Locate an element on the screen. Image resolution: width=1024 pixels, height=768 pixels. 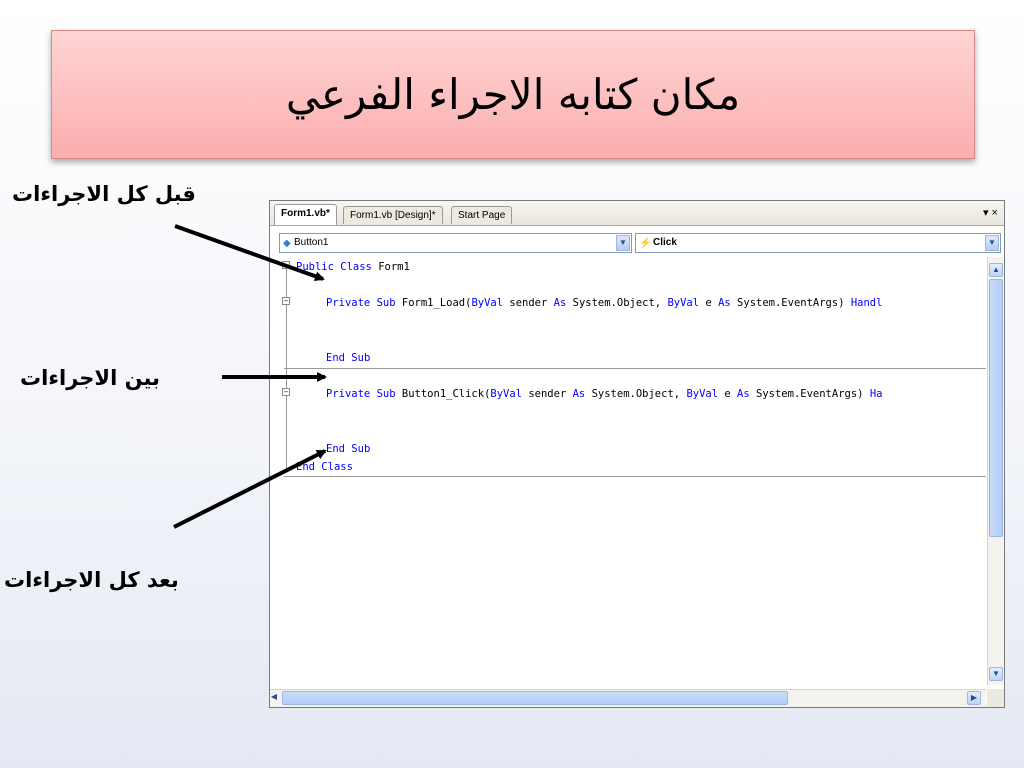
arrow-after-procedures is located at coordinates (250, 489).